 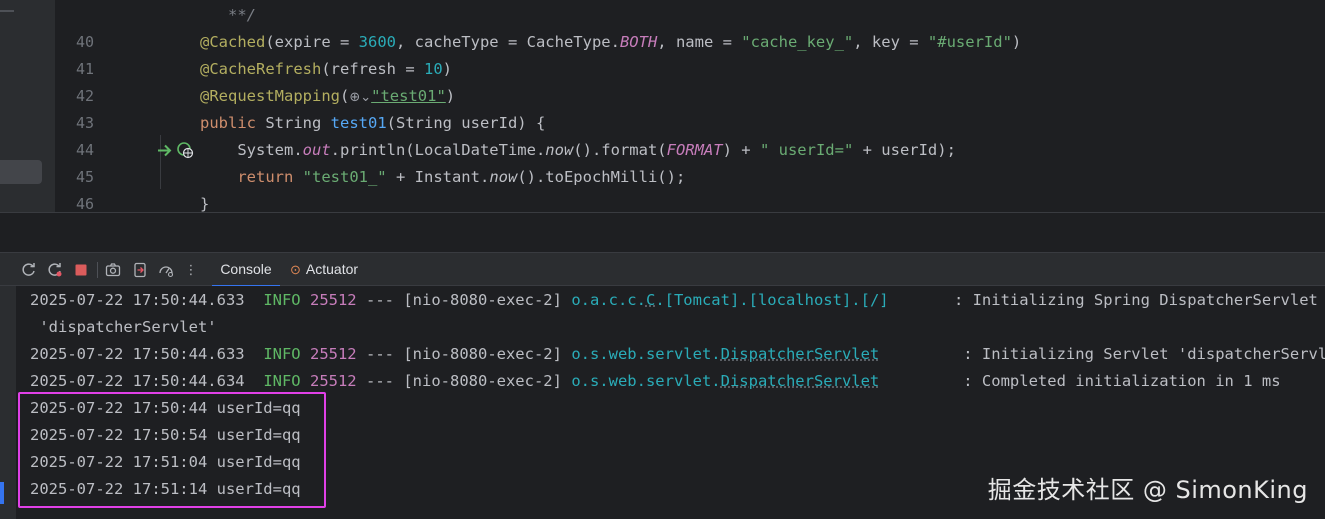 I want to click on token: ().format(, so click(x=620, y=150).